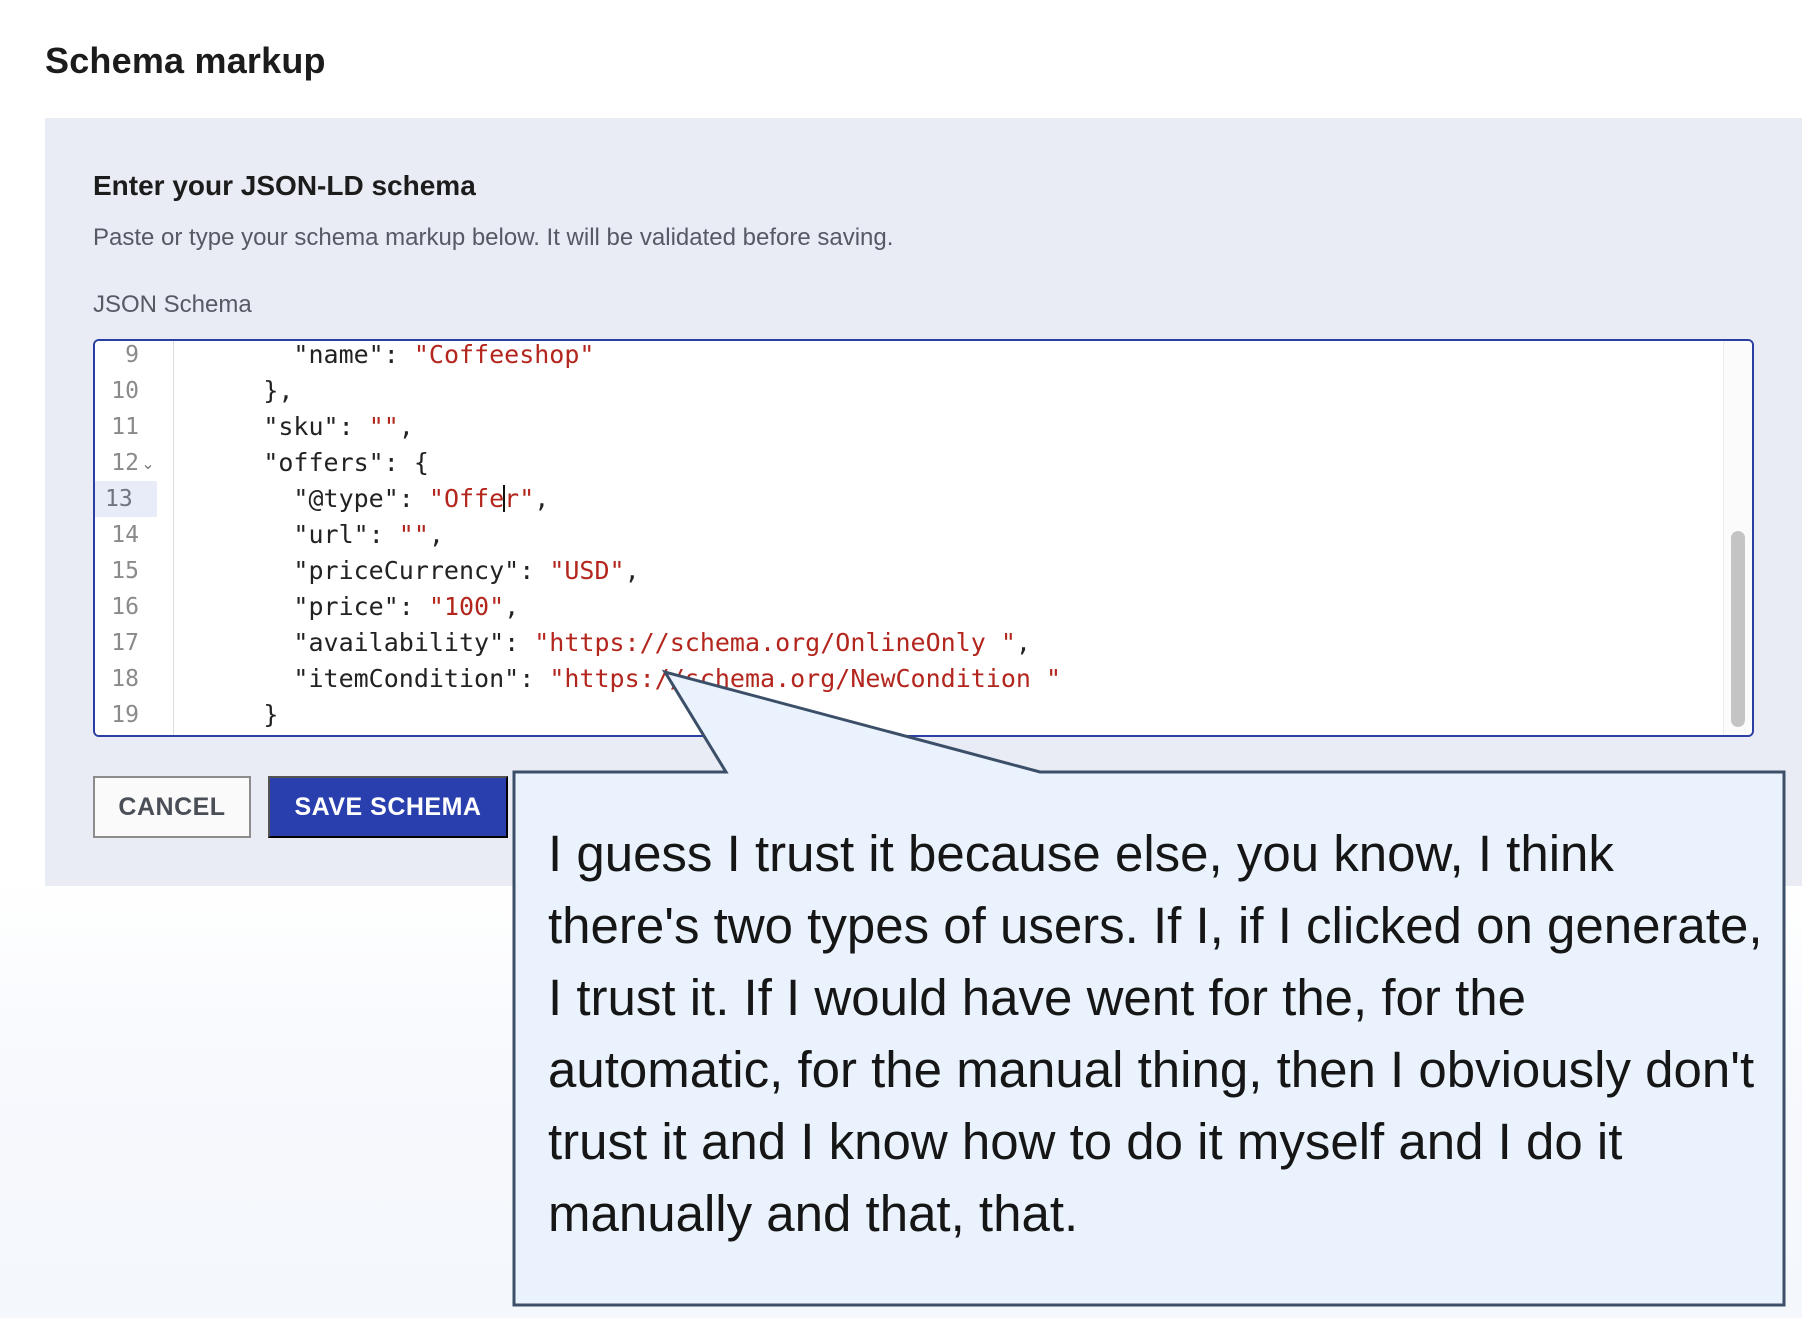  I want to click on scrollbar-thumb, so click(1738, 629).